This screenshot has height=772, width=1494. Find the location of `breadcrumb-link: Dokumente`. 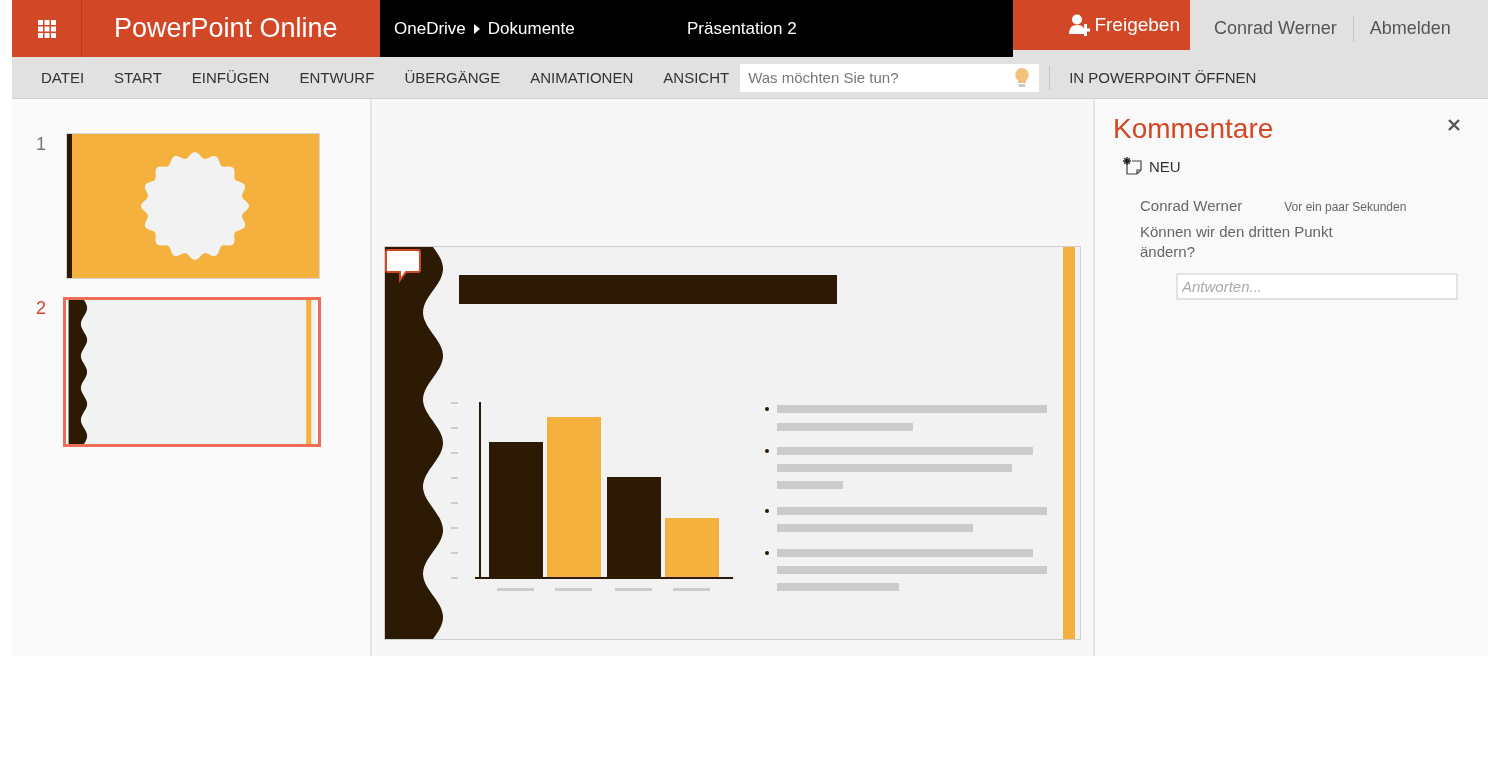

breadcrumb-link: Dokumente is located at coordinates (531, 28).